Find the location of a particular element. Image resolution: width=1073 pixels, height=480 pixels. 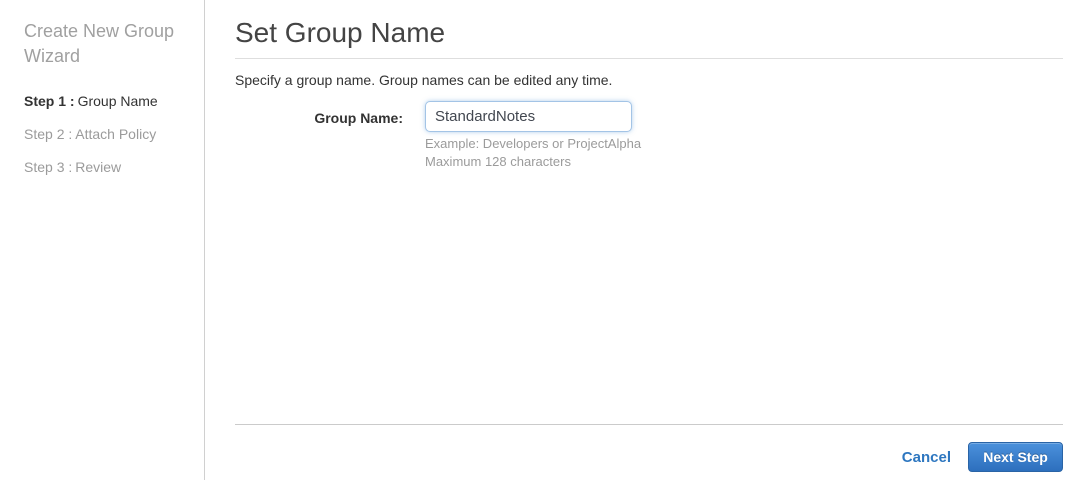

wizard-step-review: Step 3 : Review is located at coordinates (104, 167).